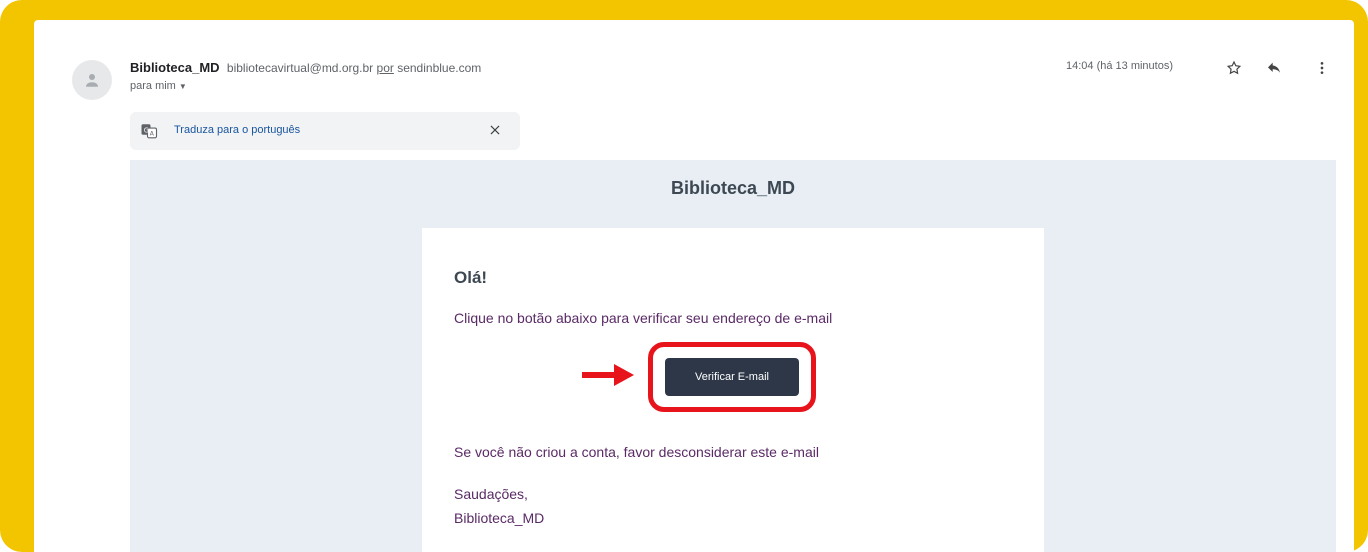 Image resolution: width=1368 pixels, height=552 pixels. What do you see at coordinates (733, 188) in the screenshot?
I see `email-brand-title: Biblioteca_MD` at bounding box center [733, 188].